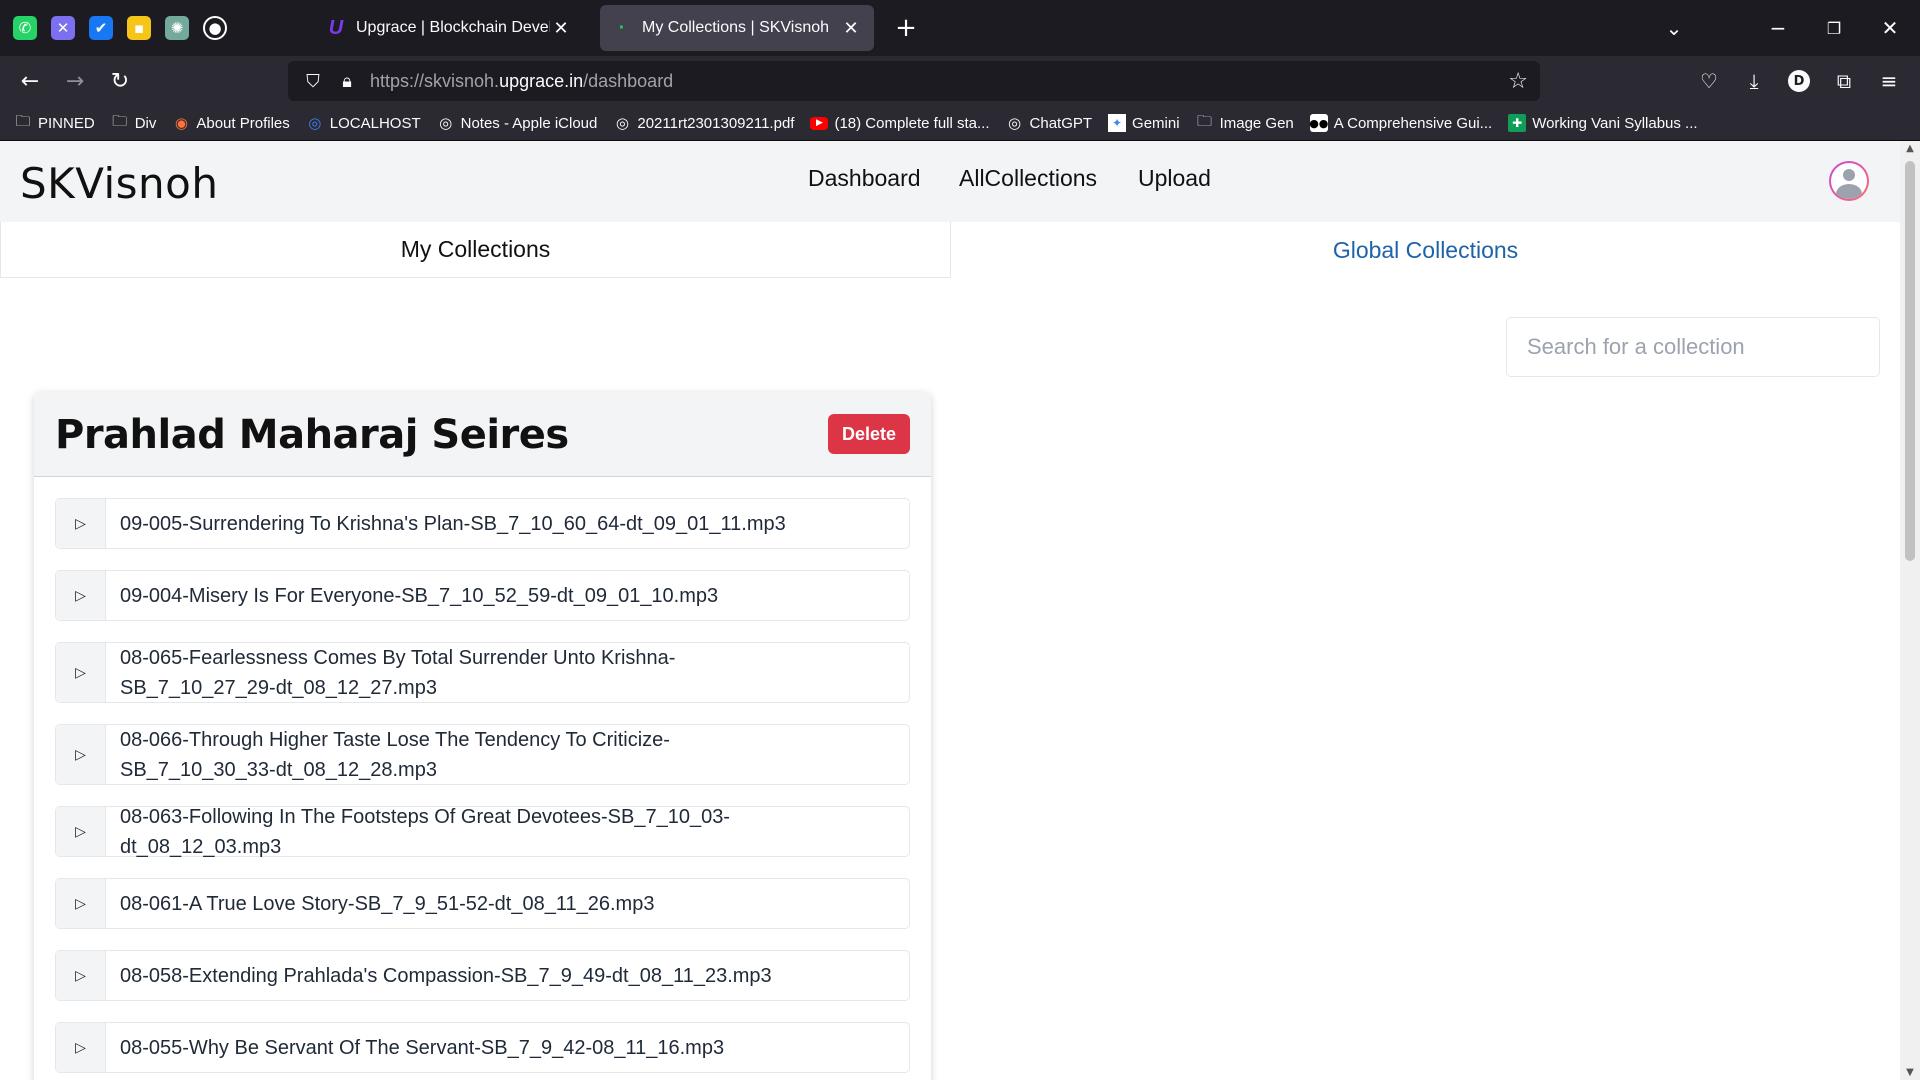 This screenshot has height=1080, width=1920. I want to click on site-header: SKVisnoh Dashboard AllCollections Upload, so click(950, 181).